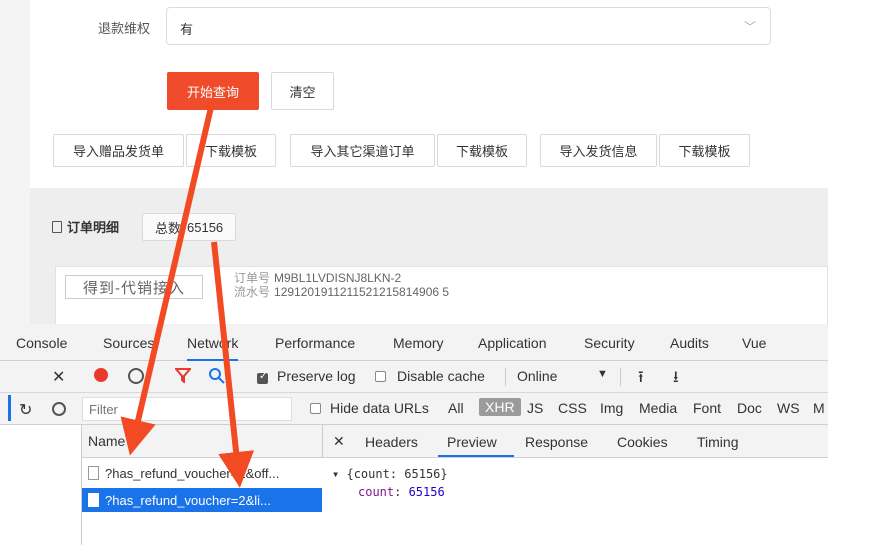 The width and height of the screenshot is (888, 560). What do you see at coordinates (500, 407) in the screenshot?
I see `type-filter-xhr: XHR` at bounding box center [500, 407].